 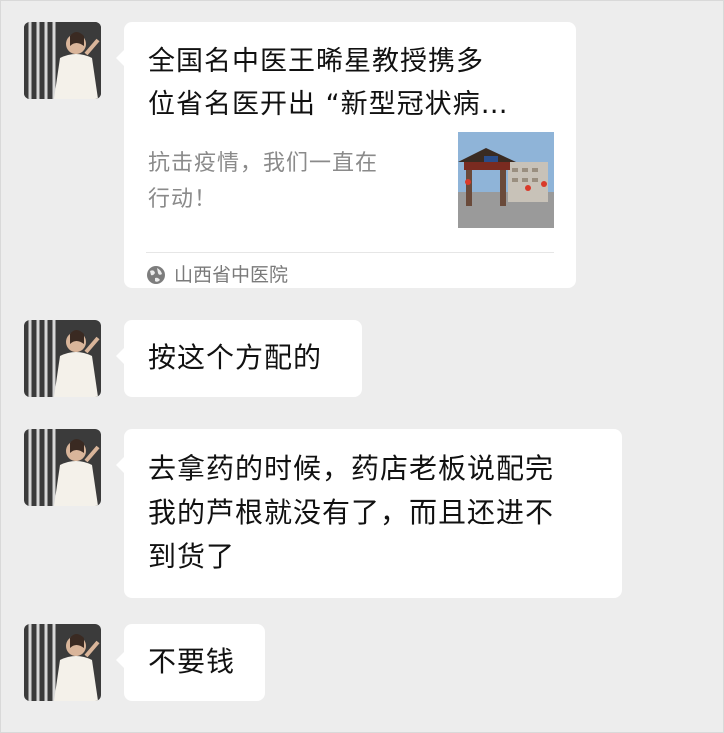 I want to click on link-card-title-line1: 全国名中医王晞星教授携多, so click(x=316, y=61).